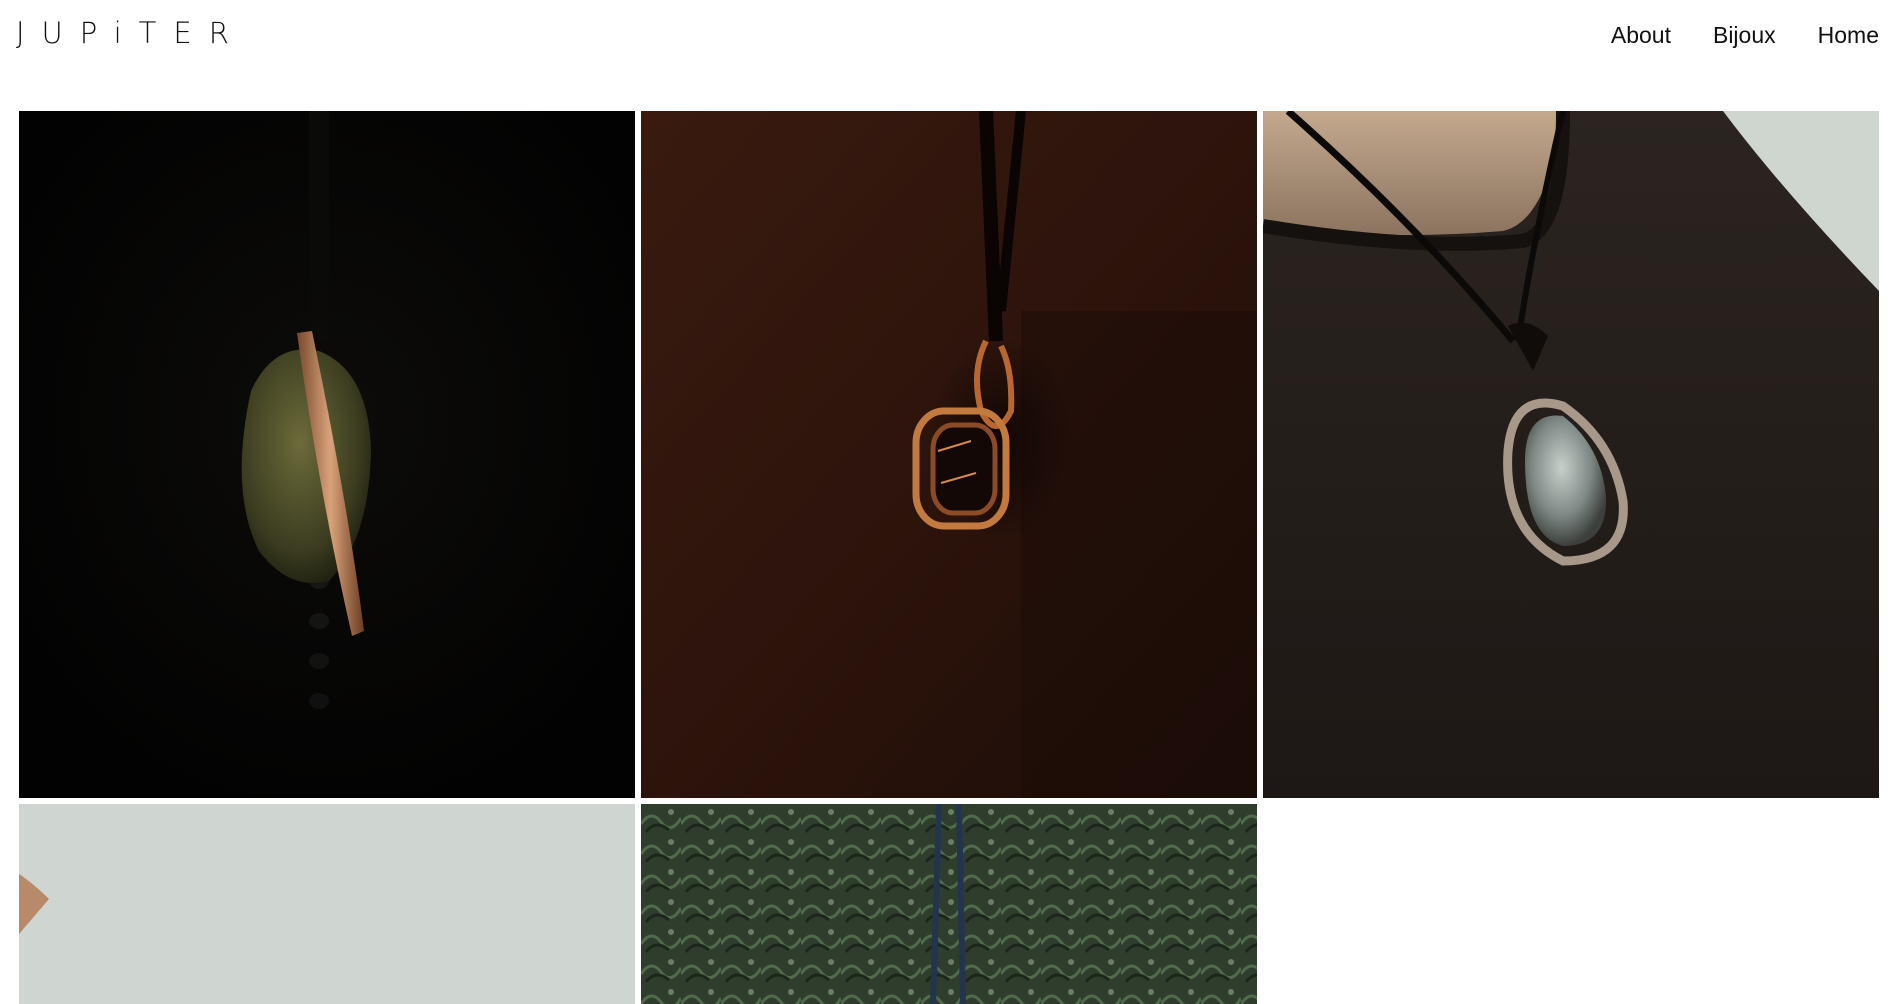  What do you see at coordinates (1848, 35) in the screenshot?
I see `nav-link-home: Home` at bounding box center [1848, 35].